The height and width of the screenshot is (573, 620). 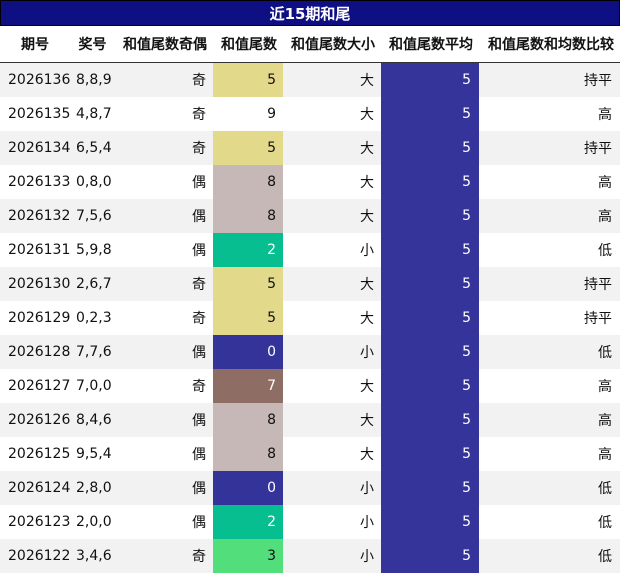 I want to click on table-row: 2026129 0,2,3 奇 5 大 5 持平, so click(x=310, y=318).